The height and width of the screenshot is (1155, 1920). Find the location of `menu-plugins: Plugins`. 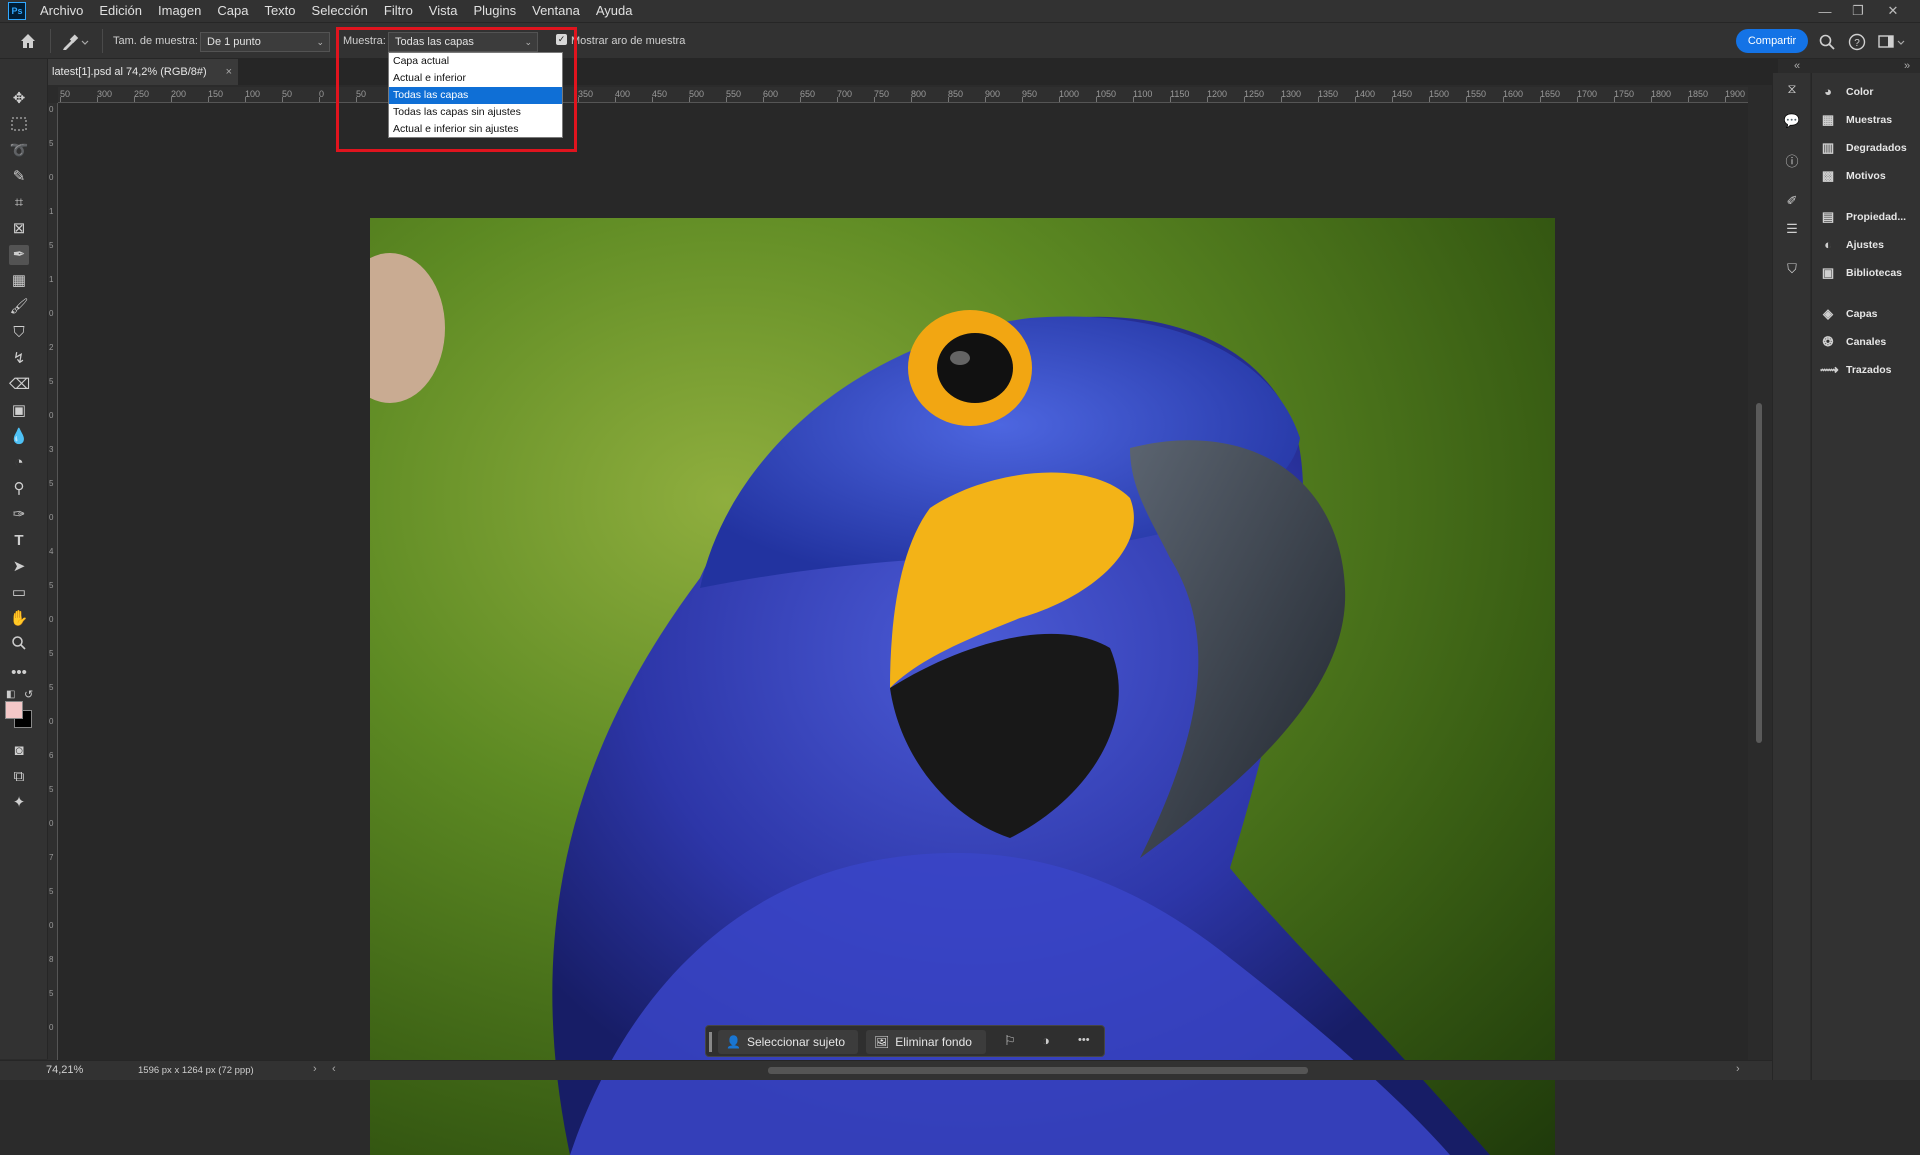

menu-plugins: Plugins is located at coordinates (494, 11).